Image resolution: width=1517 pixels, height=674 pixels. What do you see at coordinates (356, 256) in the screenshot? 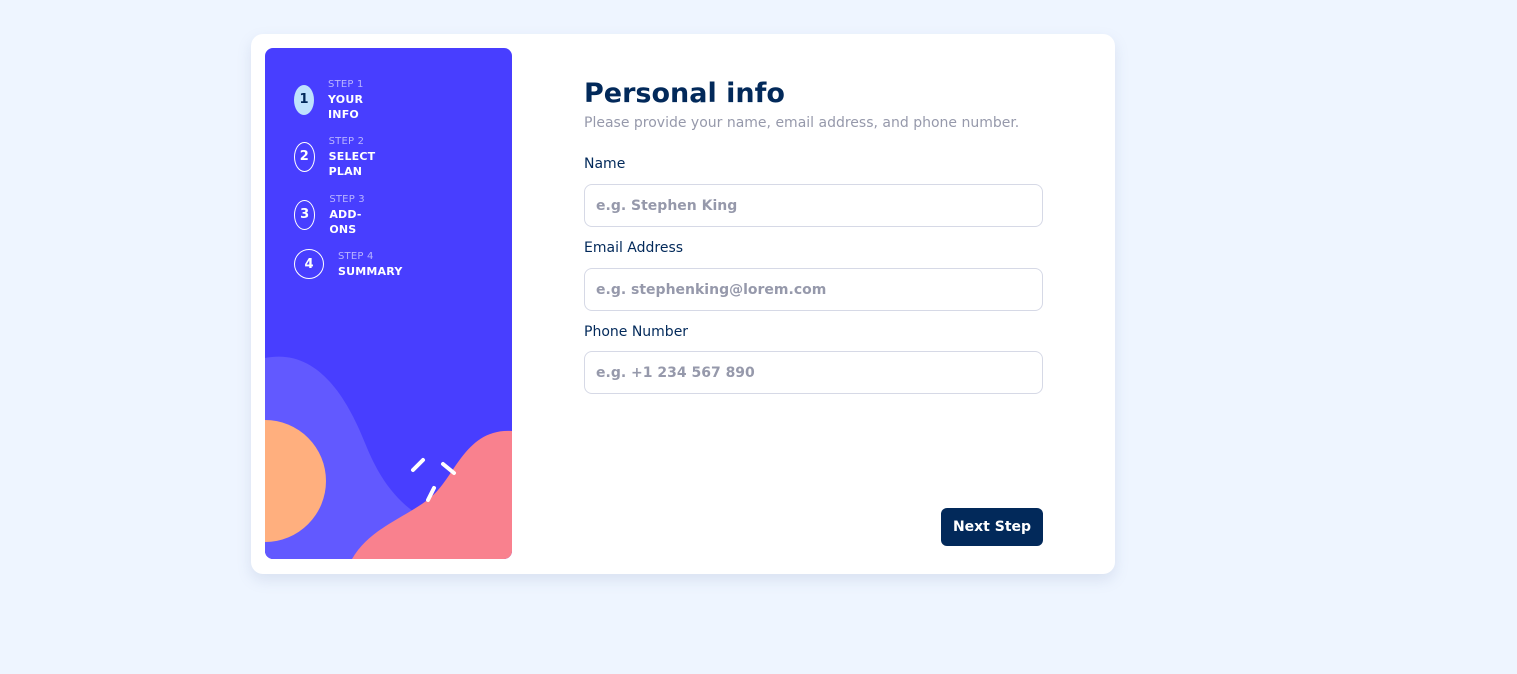
I see `step-caption: STEP 4` at bounding box center [356, 256].